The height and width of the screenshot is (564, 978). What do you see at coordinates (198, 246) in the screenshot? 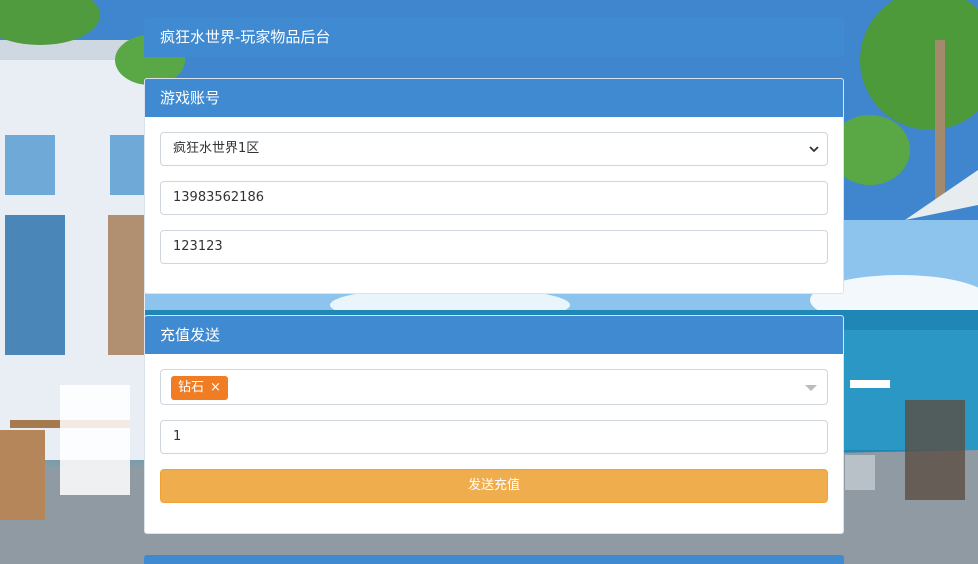
I see `password-input-value: 123123` at bounding box center [198, 246].